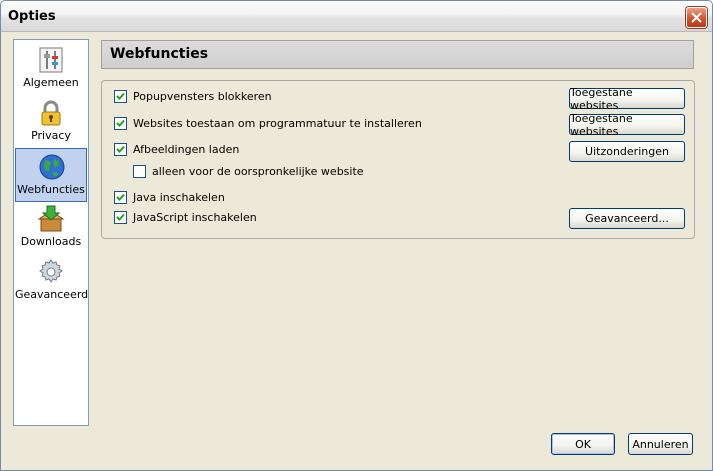  What do you see at coordinates (356, 16) in the screenshot?
I see `title-bar: Opties` at bounding box center [356, 16].